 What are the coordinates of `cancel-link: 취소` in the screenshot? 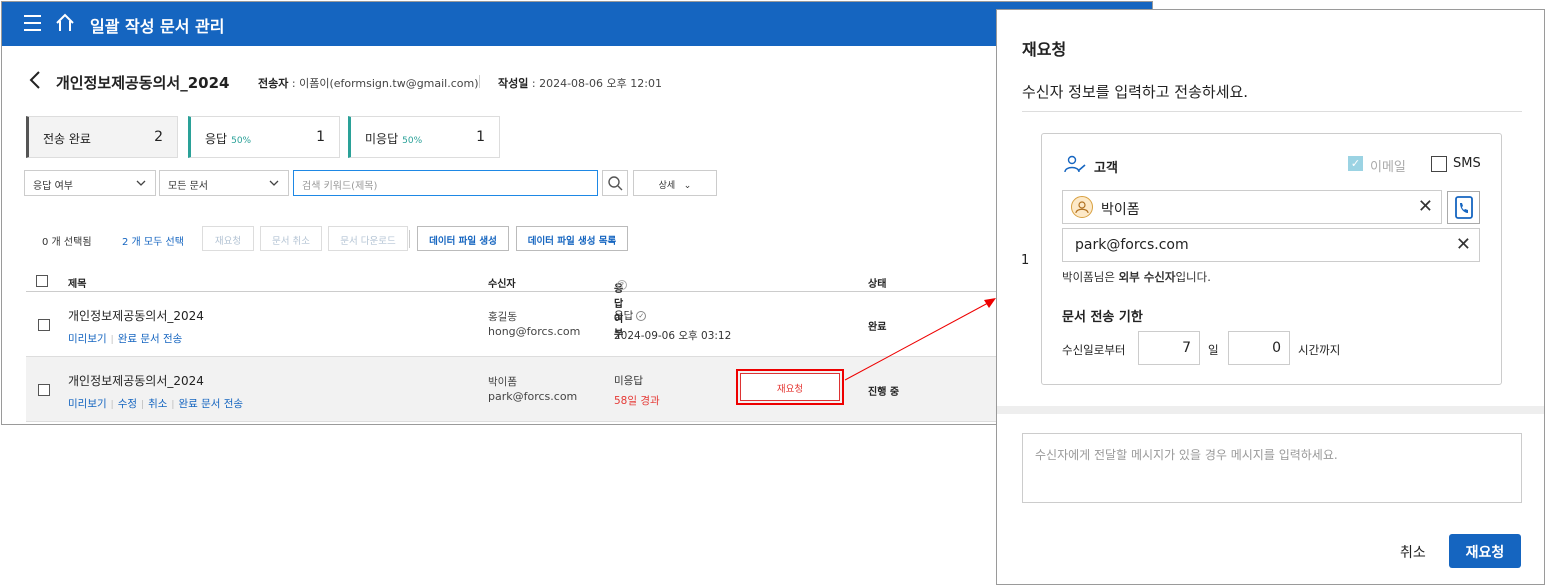 It's located at (157, 404).